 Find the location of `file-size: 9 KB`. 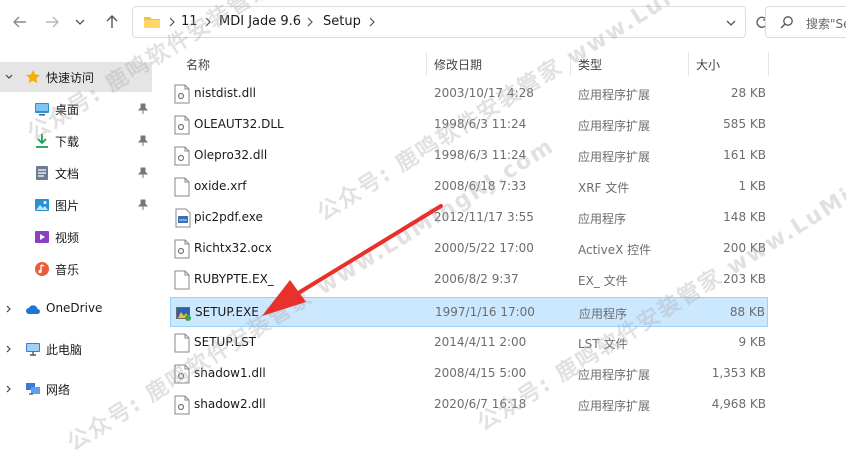

file-size: 9 KB is located at coordinates (752, 342).